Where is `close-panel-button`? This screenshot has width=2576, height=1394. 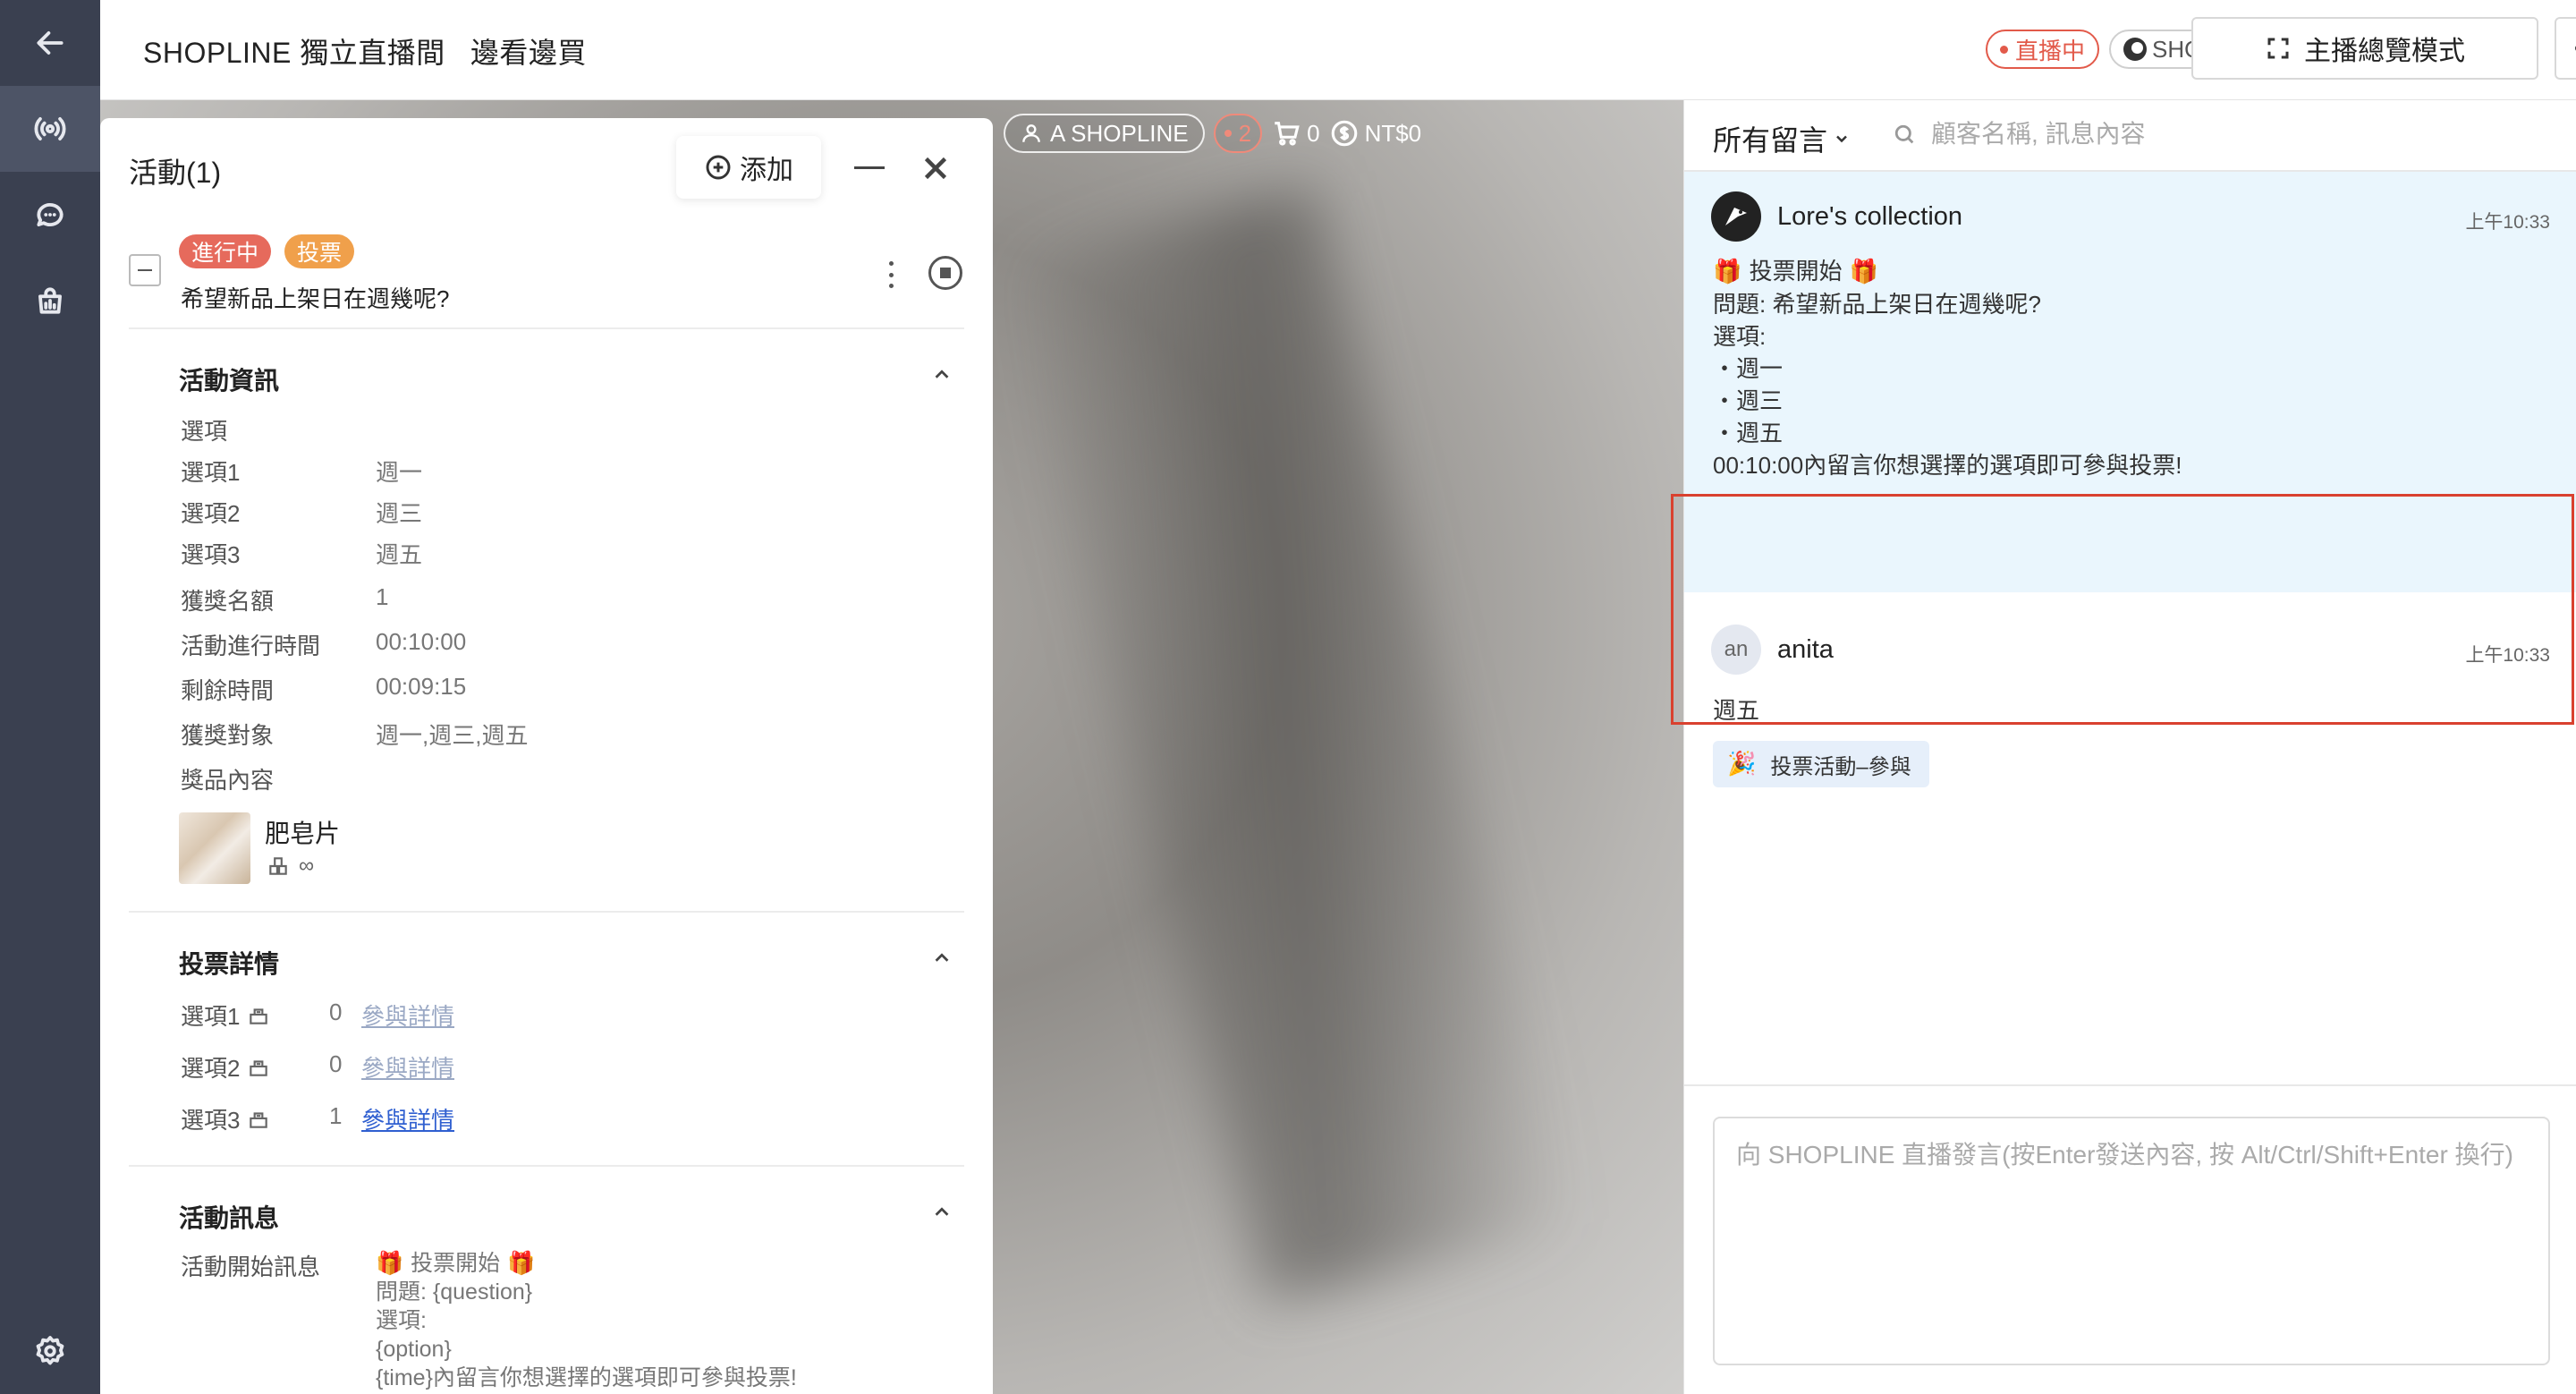
close-panel-button is located at coordinates (935, 168).